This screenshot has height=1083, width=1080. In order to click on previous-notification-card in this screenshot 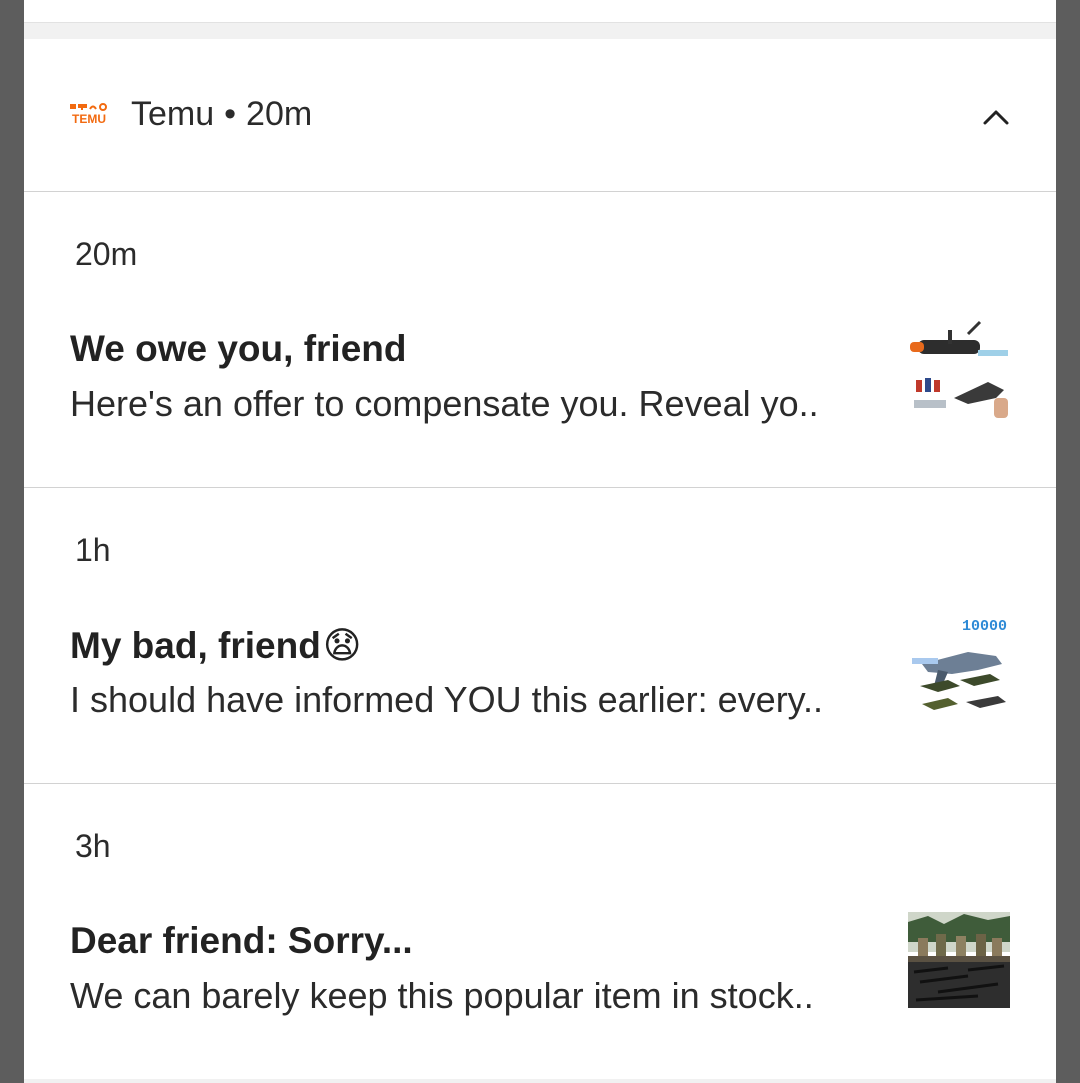, I will do `click(540, 11)`.